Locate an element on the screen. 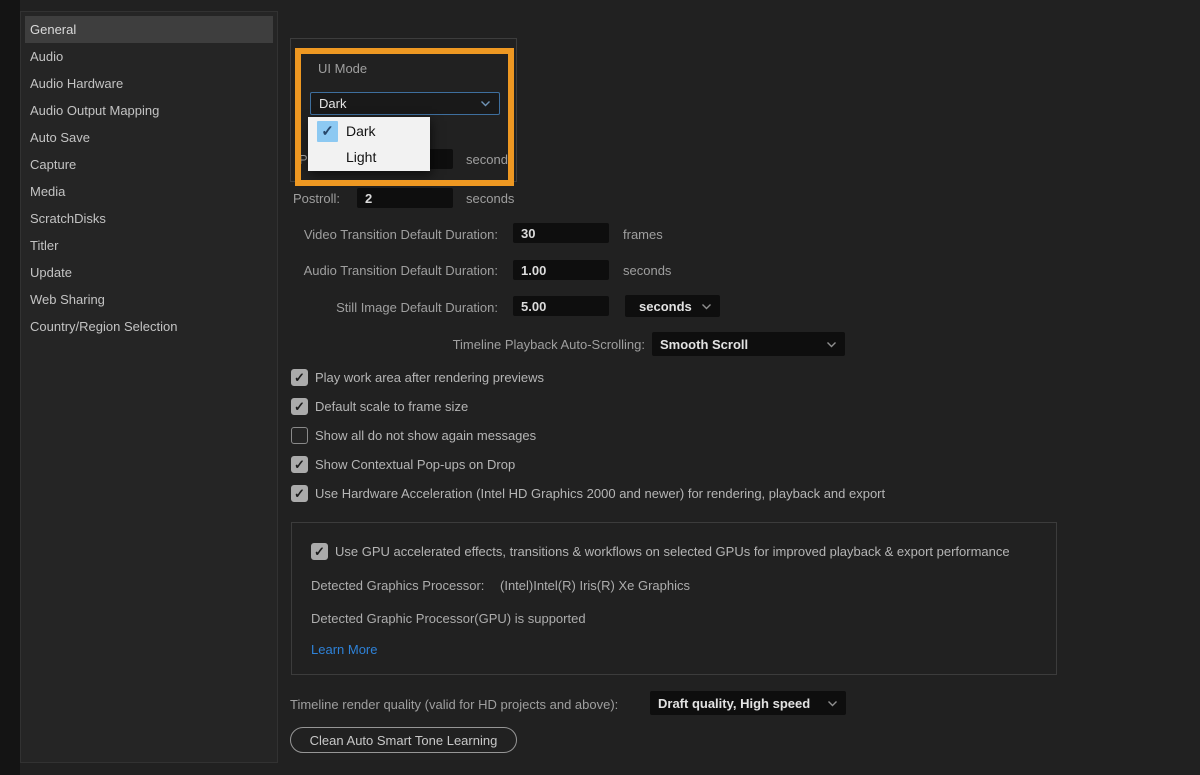 The height and width of the screenshot is (775, 1200). sidebar-item-country-region: Country/Region Selection is located at coordinates (149, 326).